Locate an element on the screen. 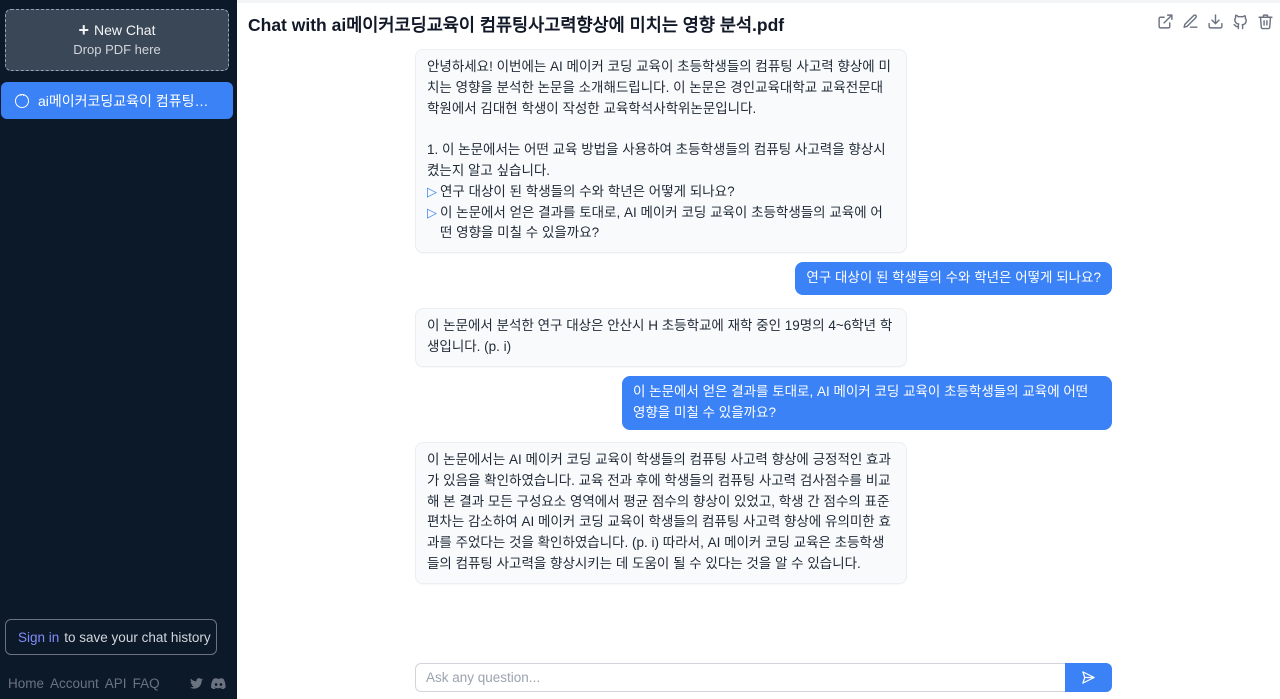 The image size is (1280, 699). new-chat-button: + New Chat is located at coordinates (117, 30).